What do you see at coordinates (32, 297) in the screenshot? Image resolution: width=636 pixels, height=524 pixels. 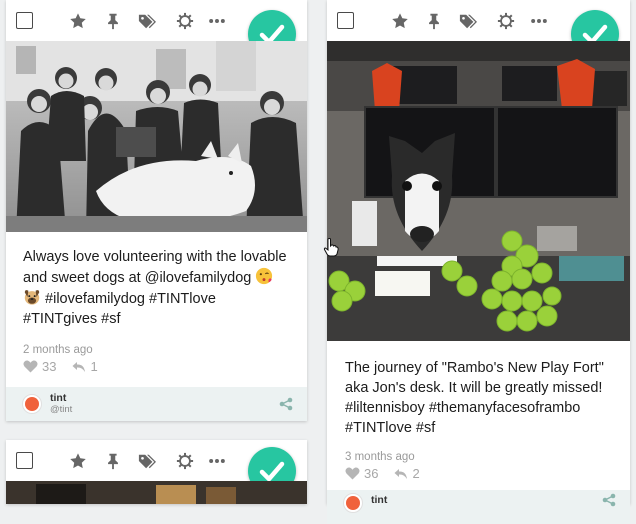 I see `dog-face-emoji-icon` at bounding box center [32, 297].